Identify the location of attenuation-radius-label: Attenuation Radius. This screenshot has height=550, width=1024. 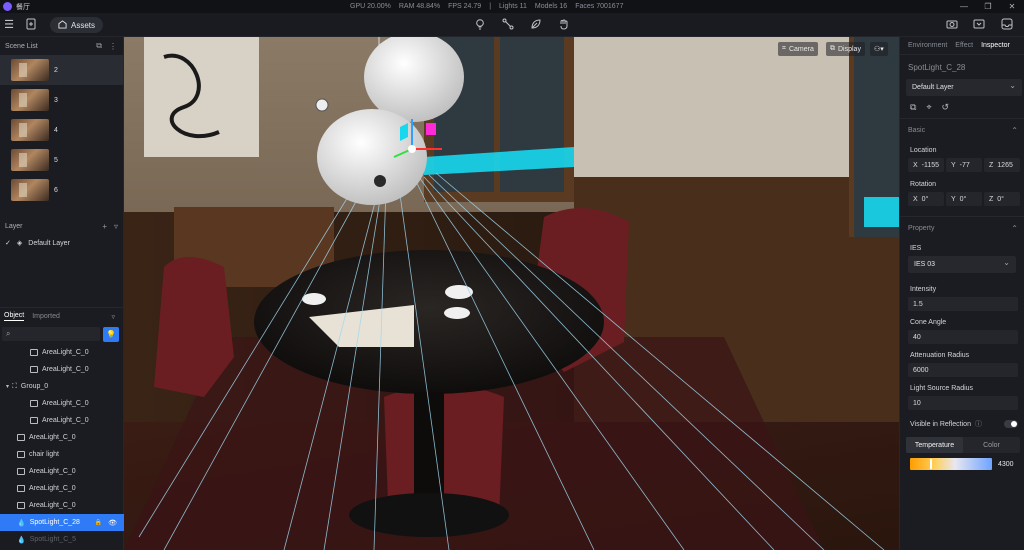
(940, 355).